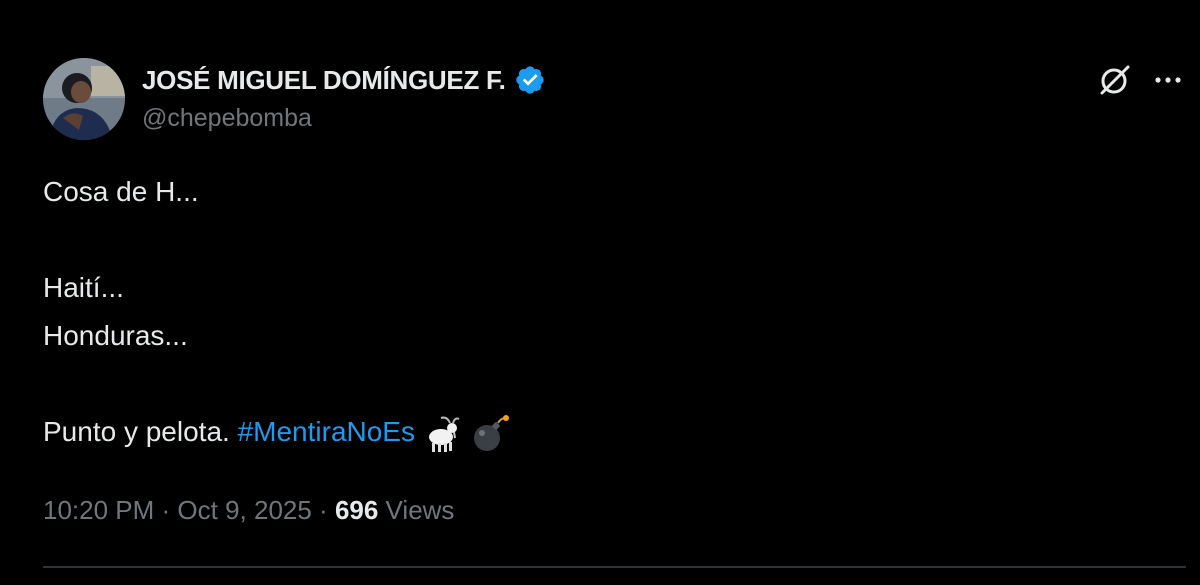  I want to click on hashtag-link: #MentiraNoEs, so click(326, 431).